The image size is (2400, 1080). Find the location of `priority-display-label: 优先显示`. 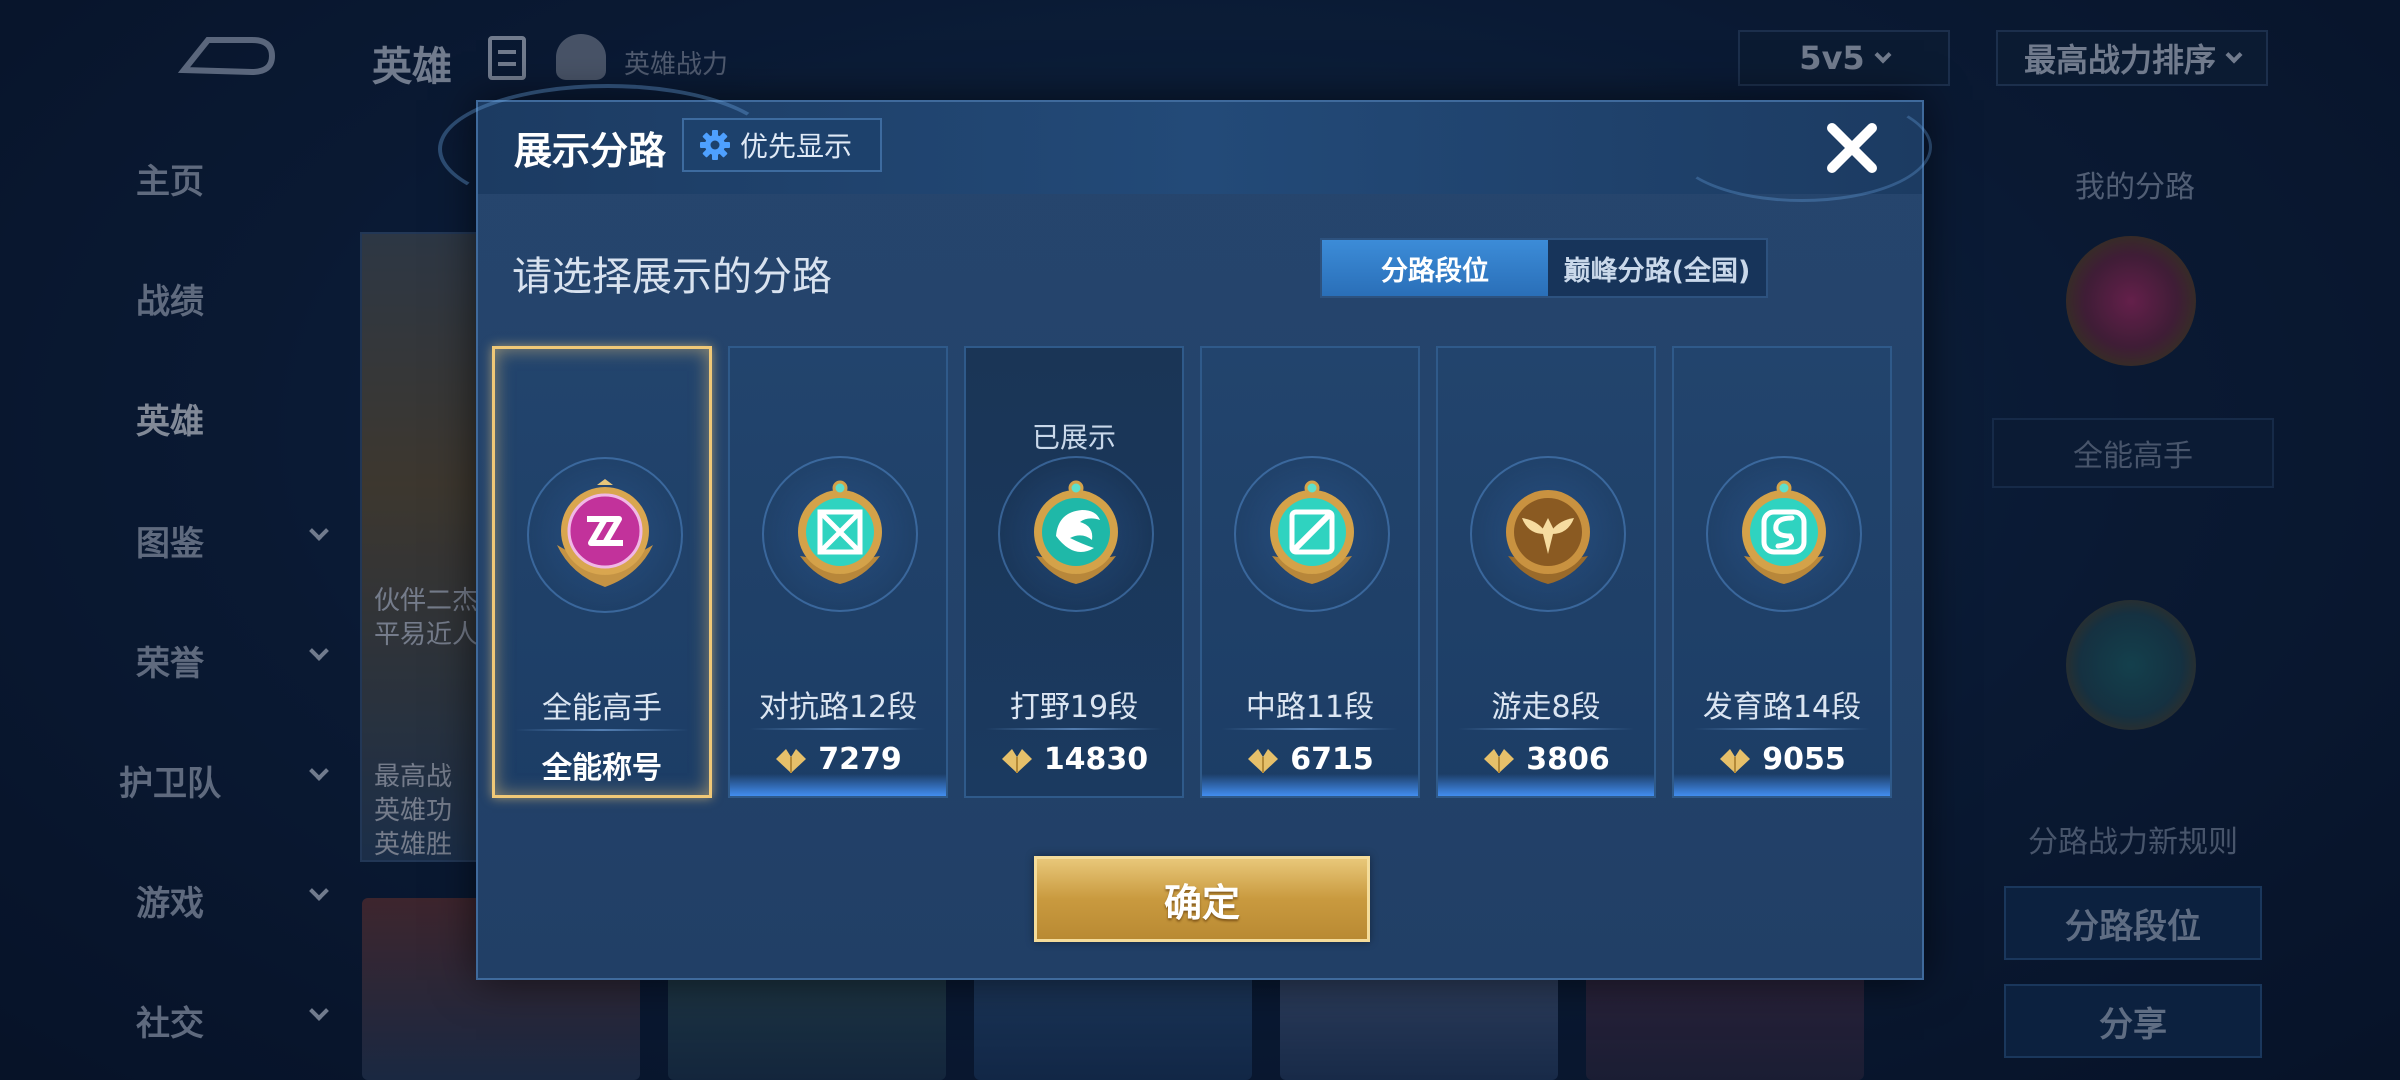

priority-display-label: 优先显示 is located at coordinates (796, 146).